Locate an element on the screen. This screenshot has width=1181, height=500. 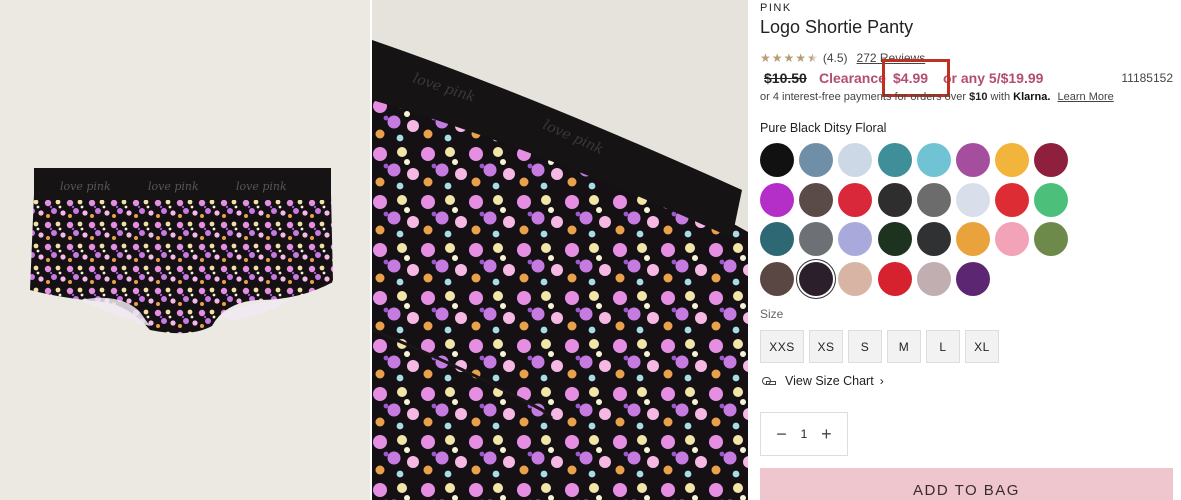
original-price: $10.50 is located at coordinates (785, 78).